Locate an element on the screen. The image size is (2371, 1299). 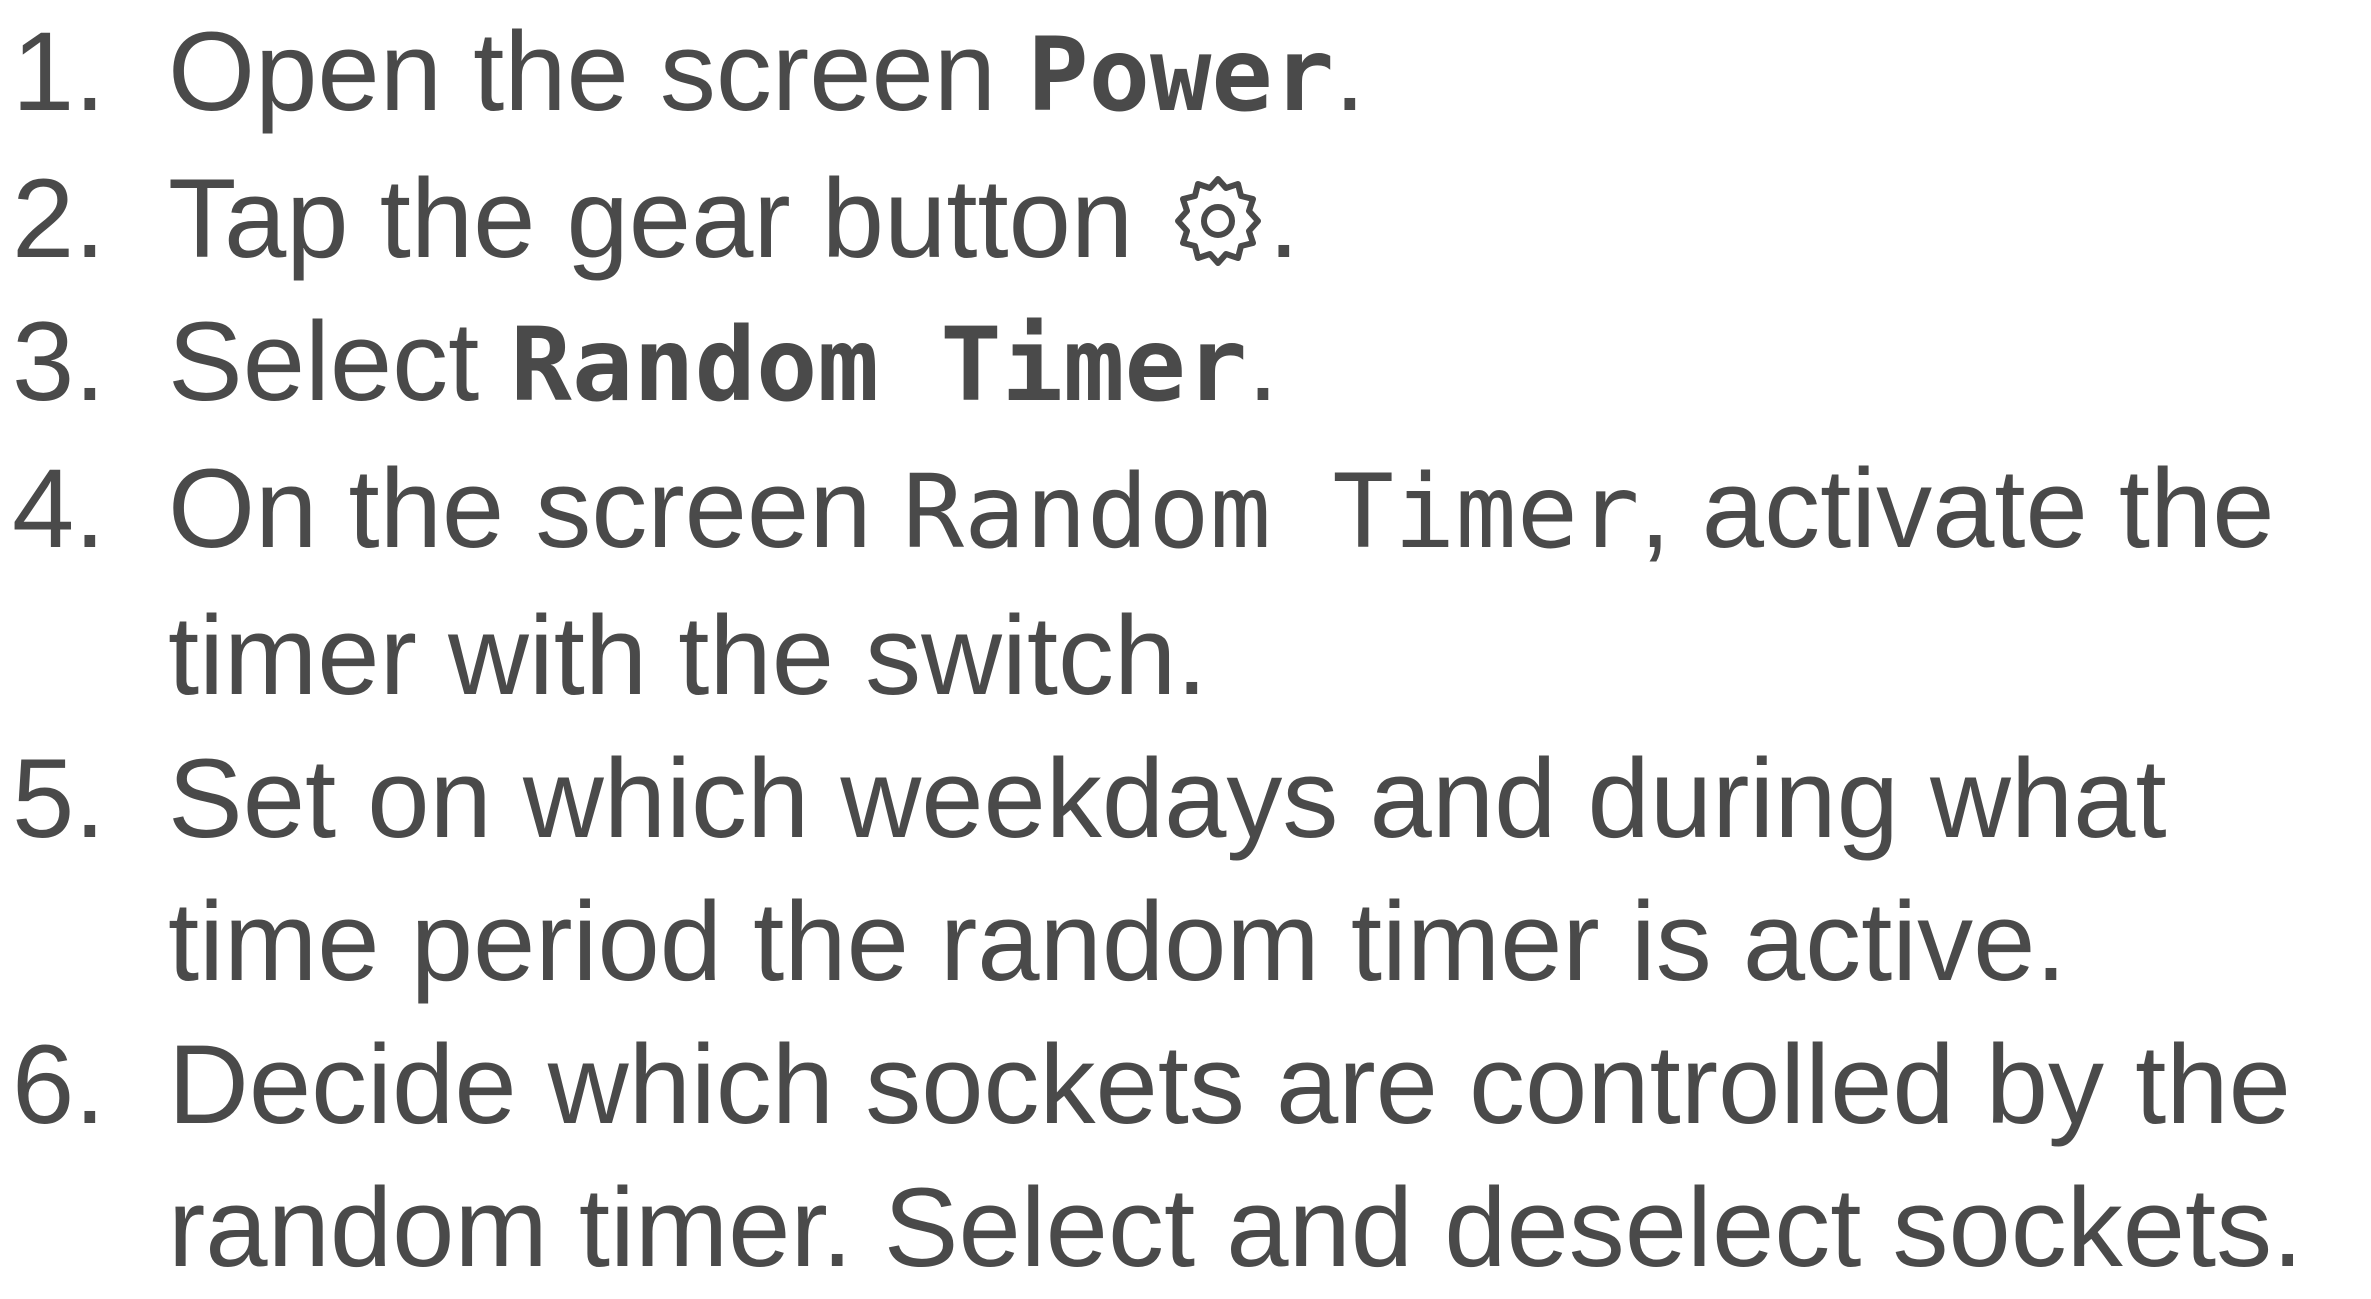
step-number: 6. is located at coordinates (59, 1084).